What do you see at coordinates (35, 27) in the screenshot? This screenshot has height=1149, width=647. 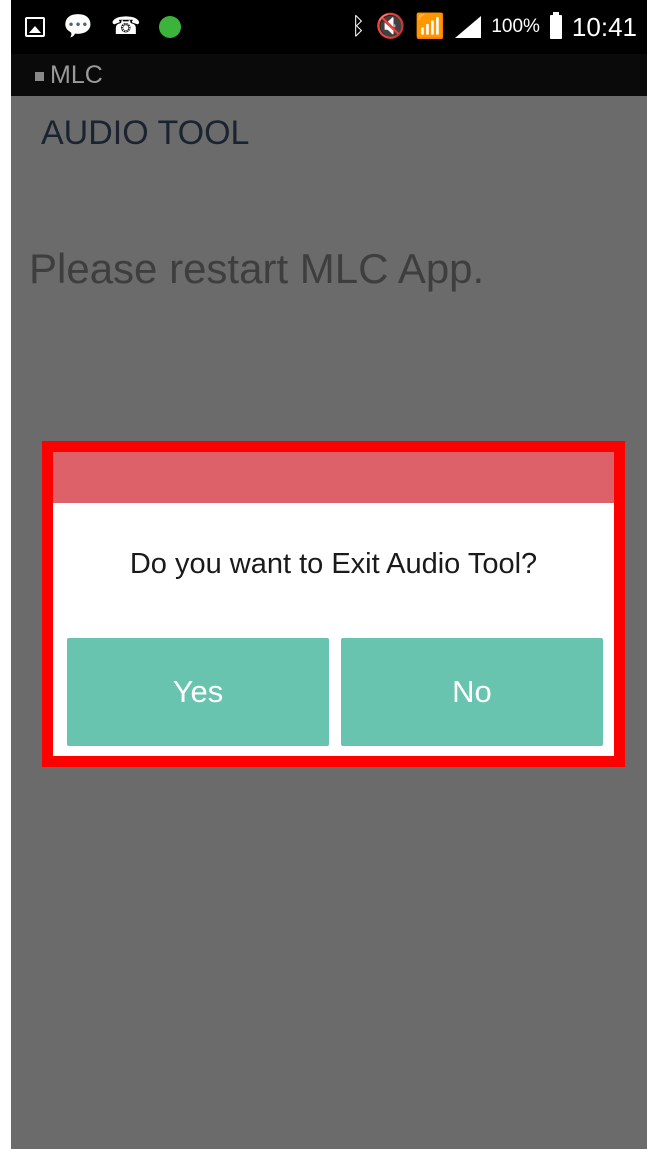 I see `gallery-icon` at bounding box center [35, 27].